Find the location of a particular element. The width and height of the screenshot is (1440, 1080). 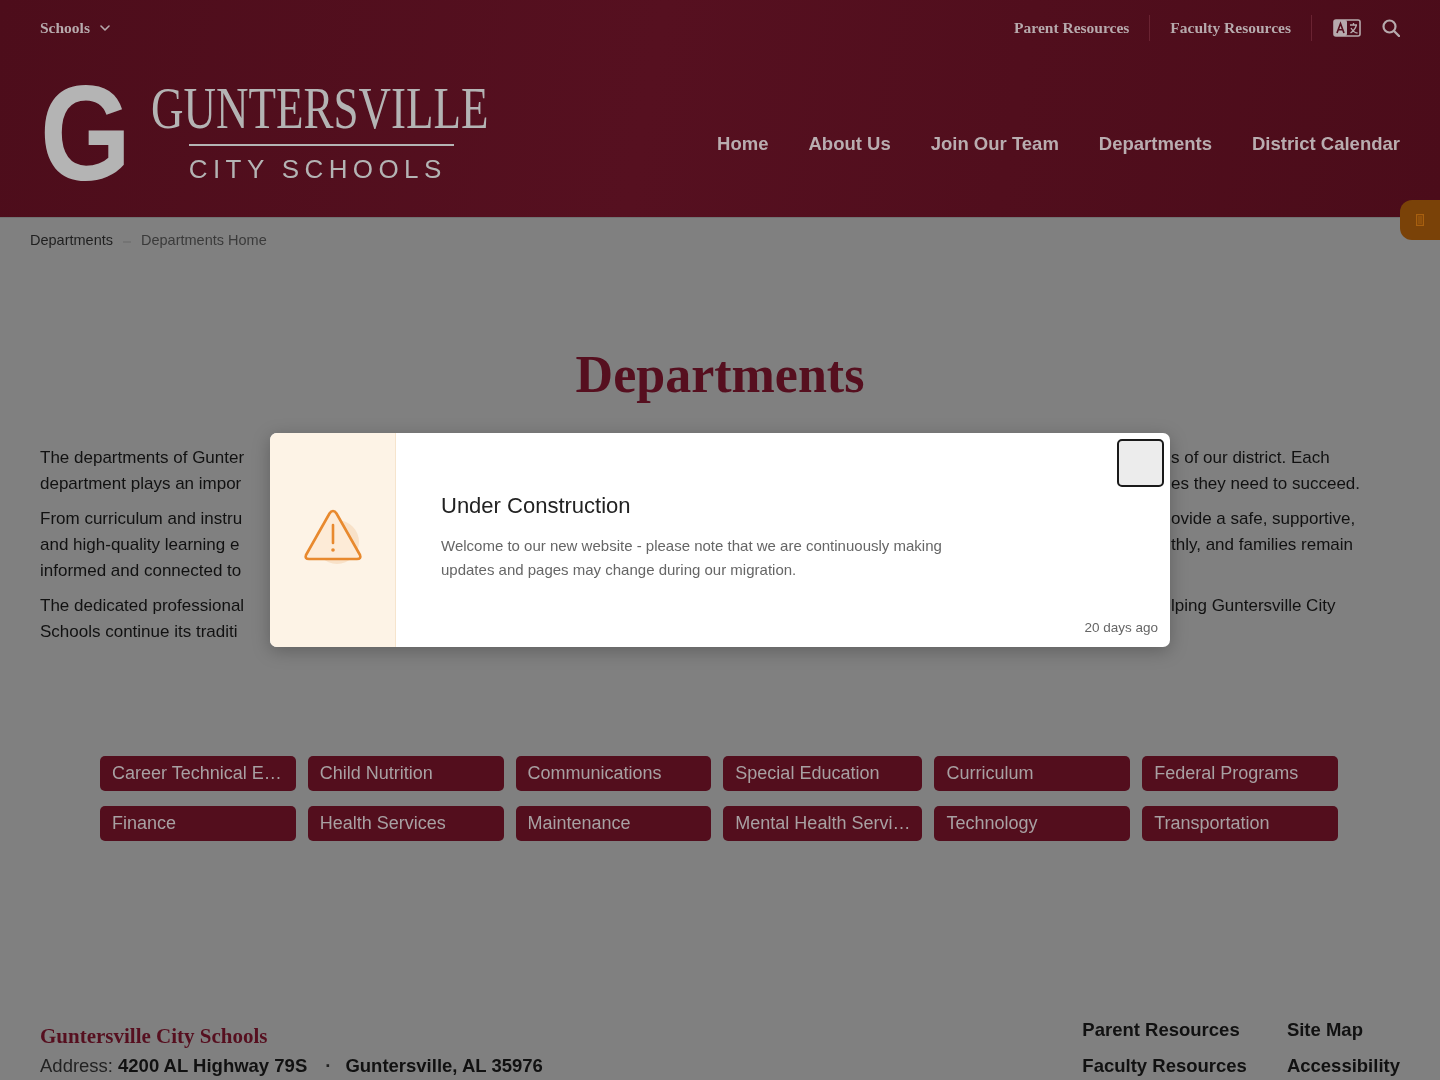

paragraph-text: ovide a safe, supportive, is located at coordinates (1263, 519).